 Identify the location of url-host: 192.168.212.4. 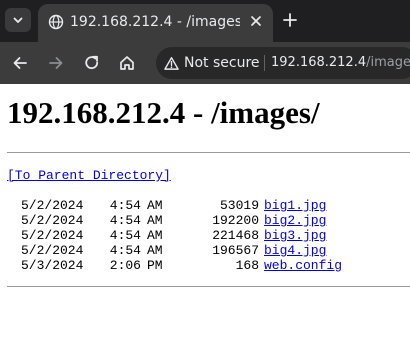
(319, 62).